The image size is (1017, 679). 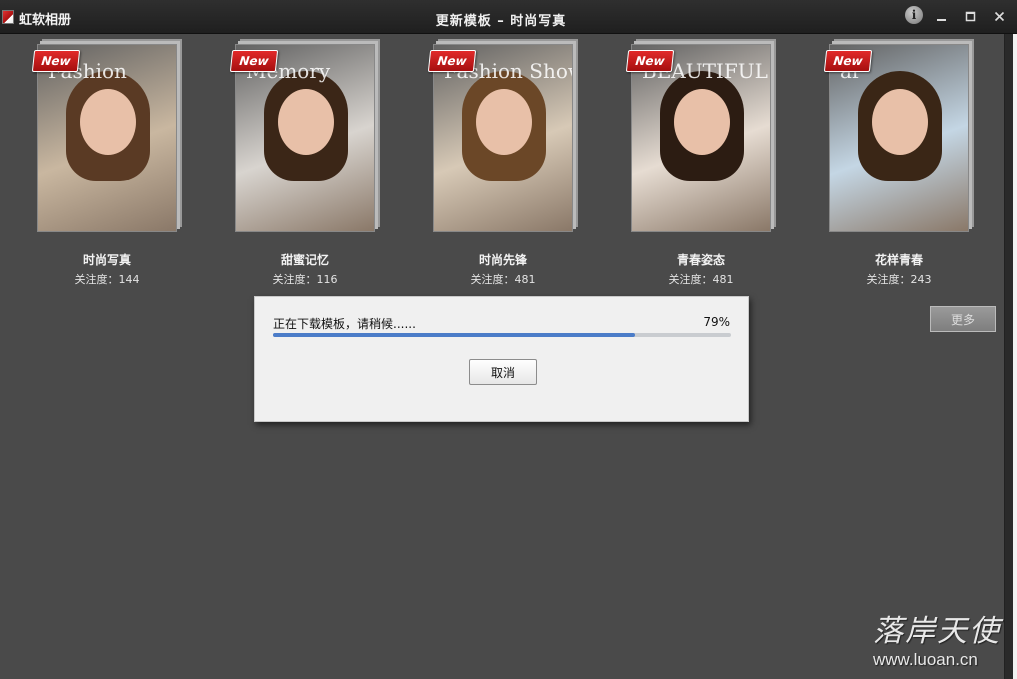 I want to click on window-title: 更新模板 – 时尚写真, so click(x=501, y=21).